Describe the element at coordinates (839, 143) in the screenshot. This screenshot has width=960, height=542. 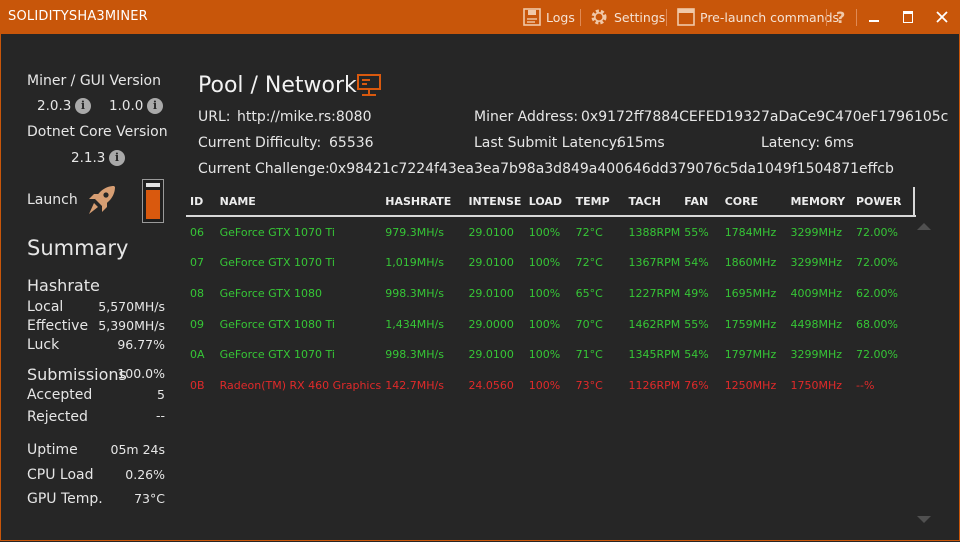
I see `latency-value: 6ms` at that location.